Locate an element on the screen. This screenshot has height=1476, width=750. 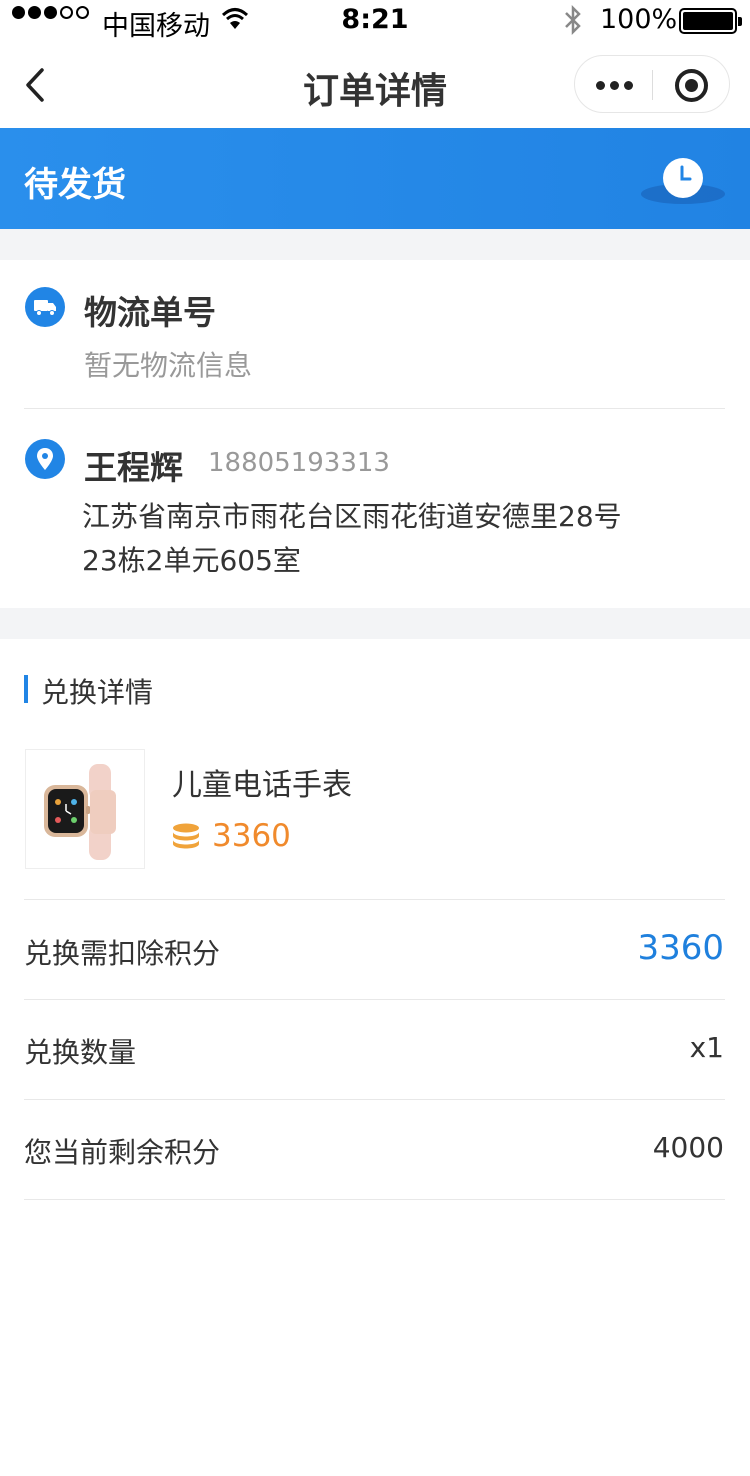
recipient-phone: 18805193313 is located at coordinates (299, 463).